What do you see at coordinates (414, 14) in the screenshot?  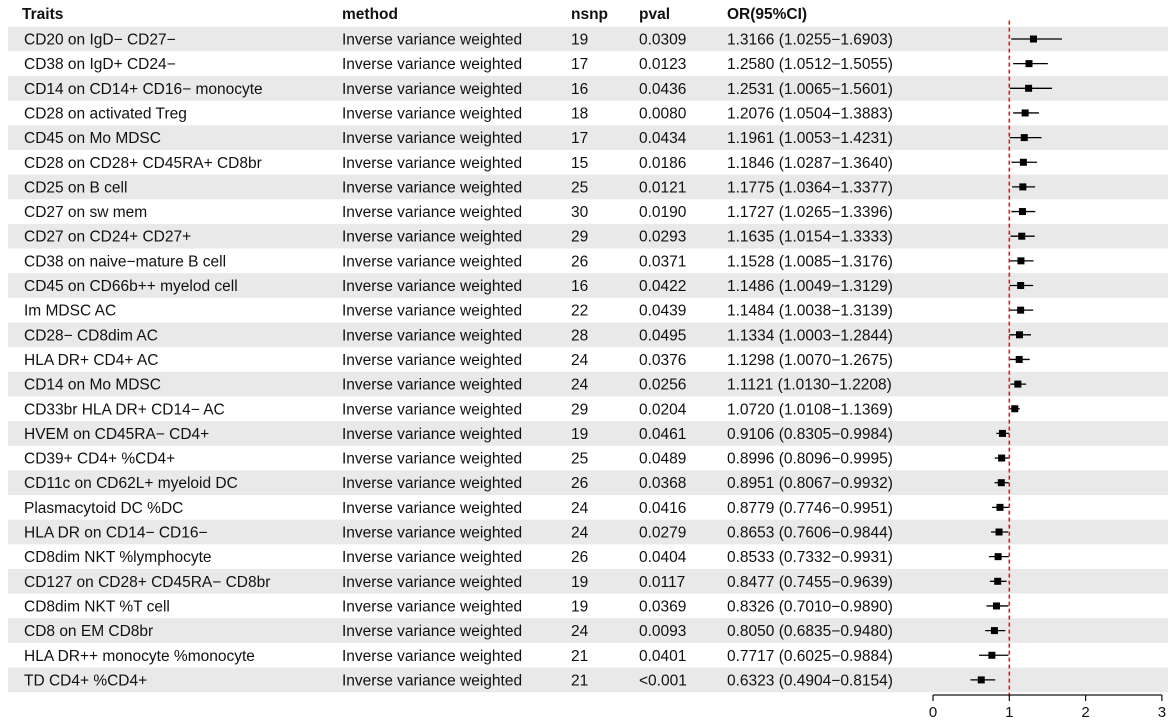 I see `column-headers: Traits method nsnp pval OR(95%CI)` at bounding box center [414, 14].